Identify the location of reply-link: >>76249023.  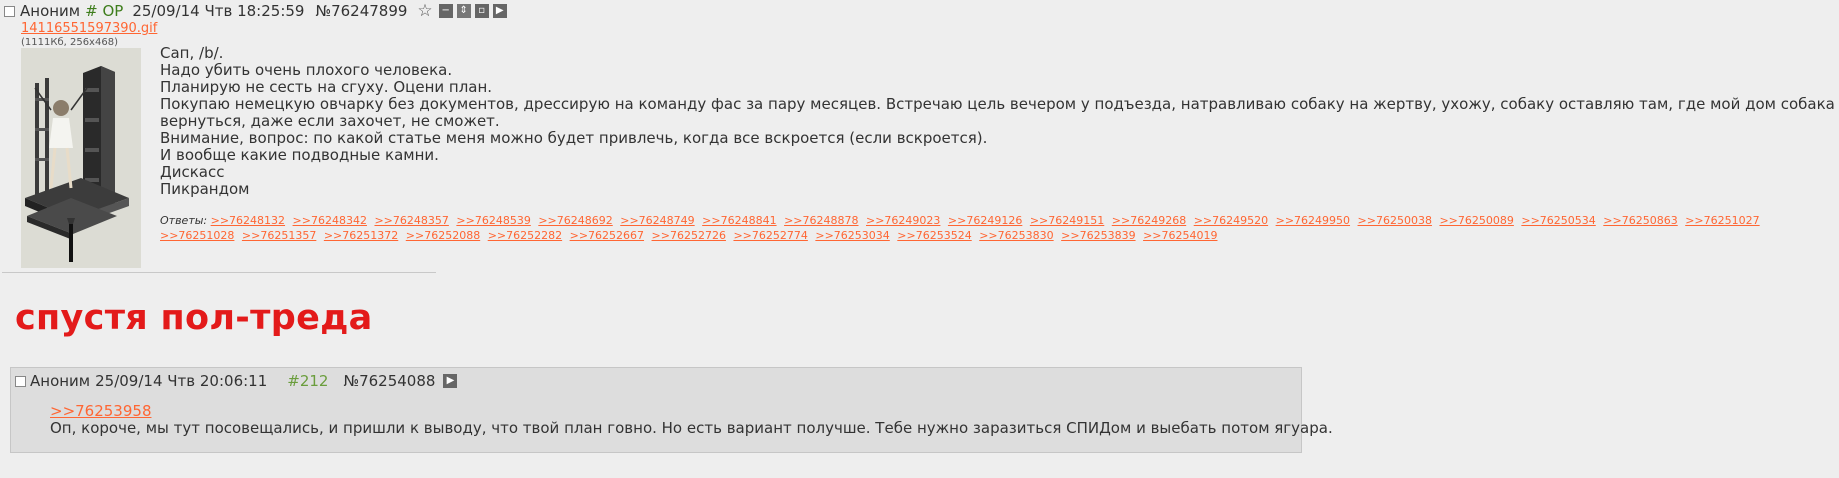
(903, 220).